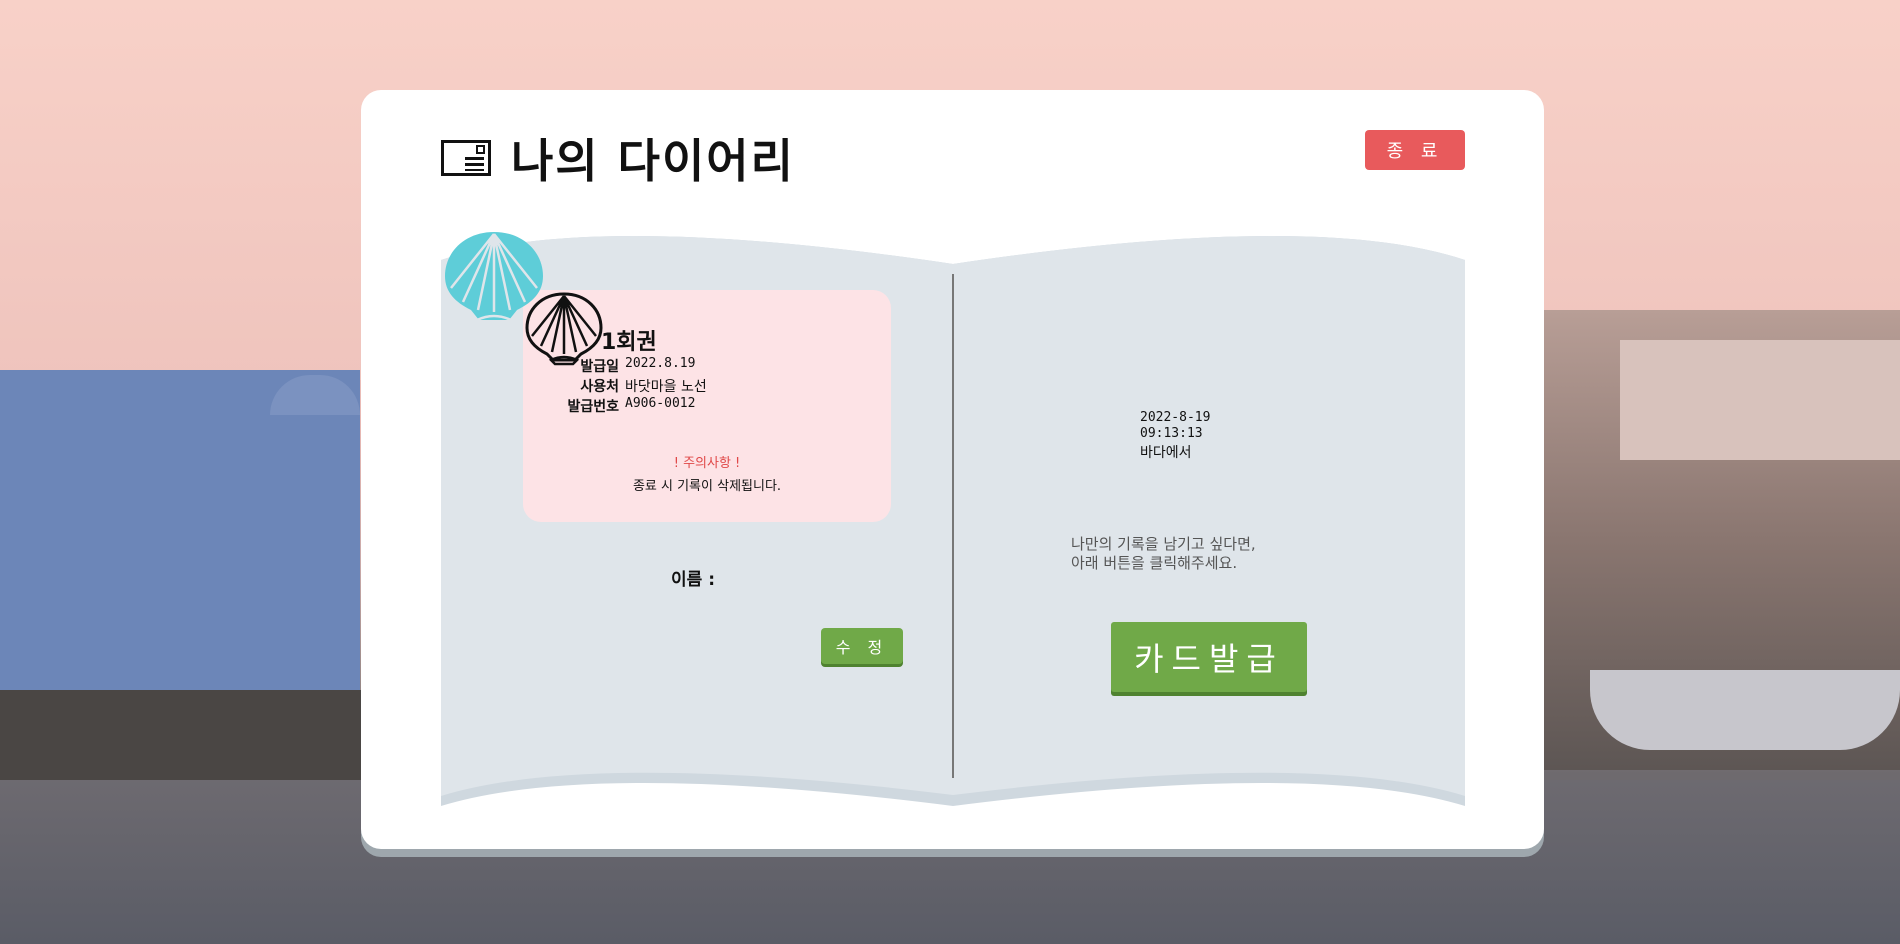 Image resolution: width=1900 pixels, height=944 pixels. I want to click on title-row: 나의 다이어리, so click(618, 158).